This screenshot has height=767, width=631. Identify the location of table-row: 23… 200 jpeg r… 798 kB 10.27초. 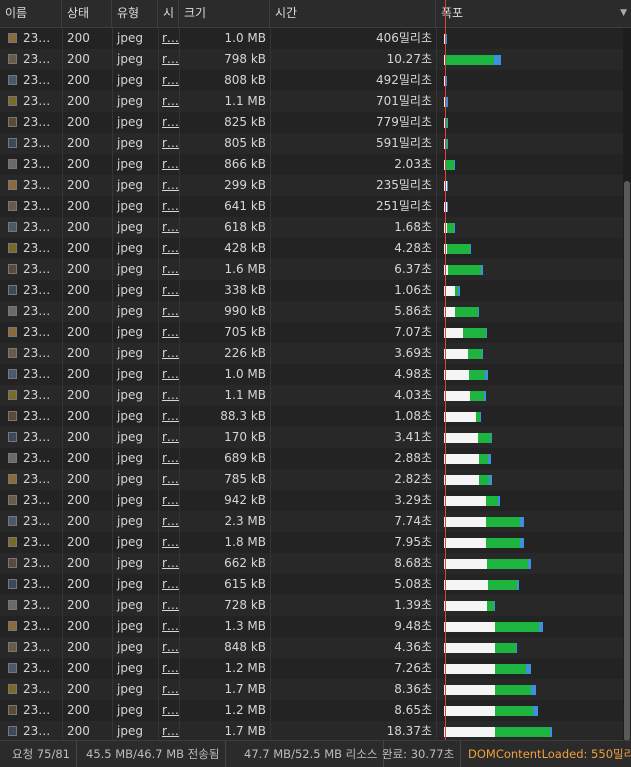
(311, 59).